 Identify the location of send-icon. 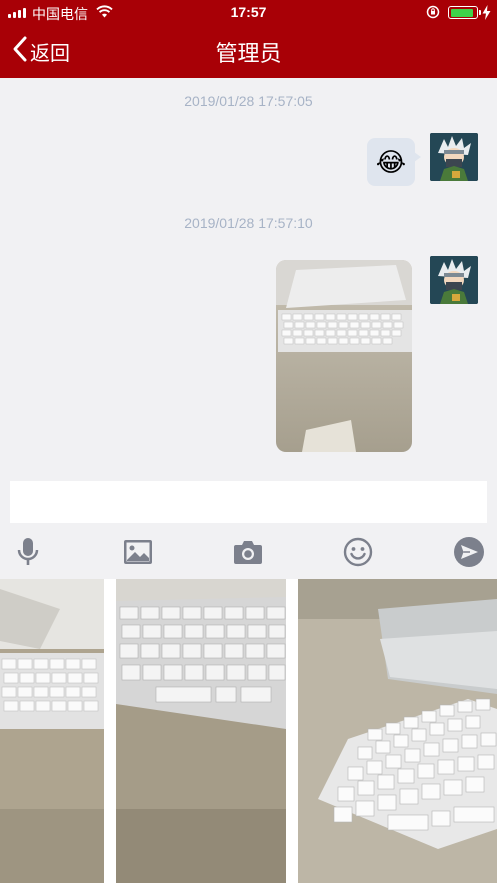
(469, 552).